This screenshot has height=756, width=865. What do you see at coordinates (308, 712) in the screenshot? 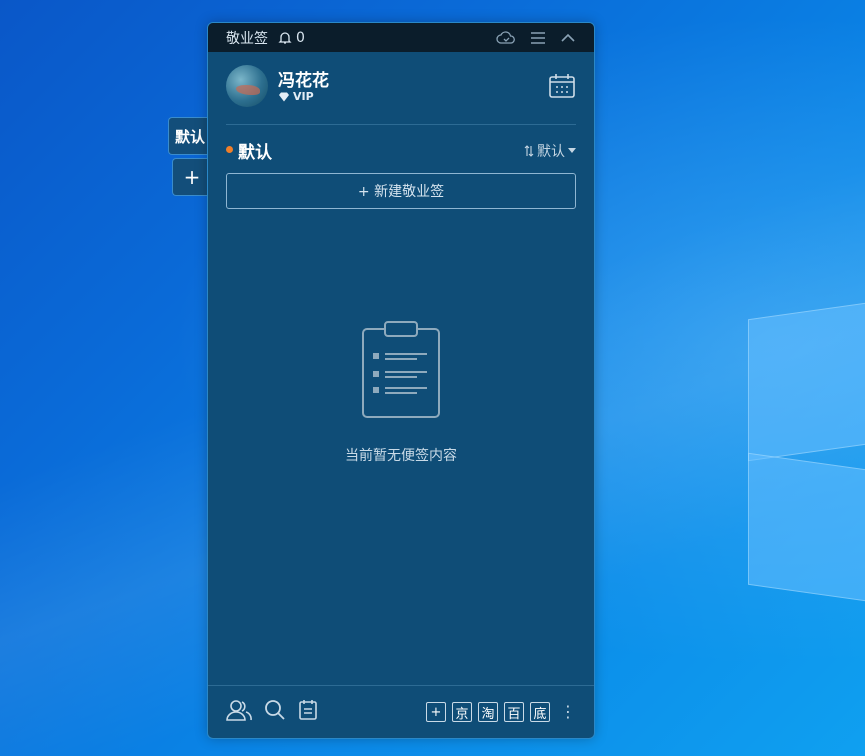
I see `notes-list-icon` at bounding box center [308, 712].